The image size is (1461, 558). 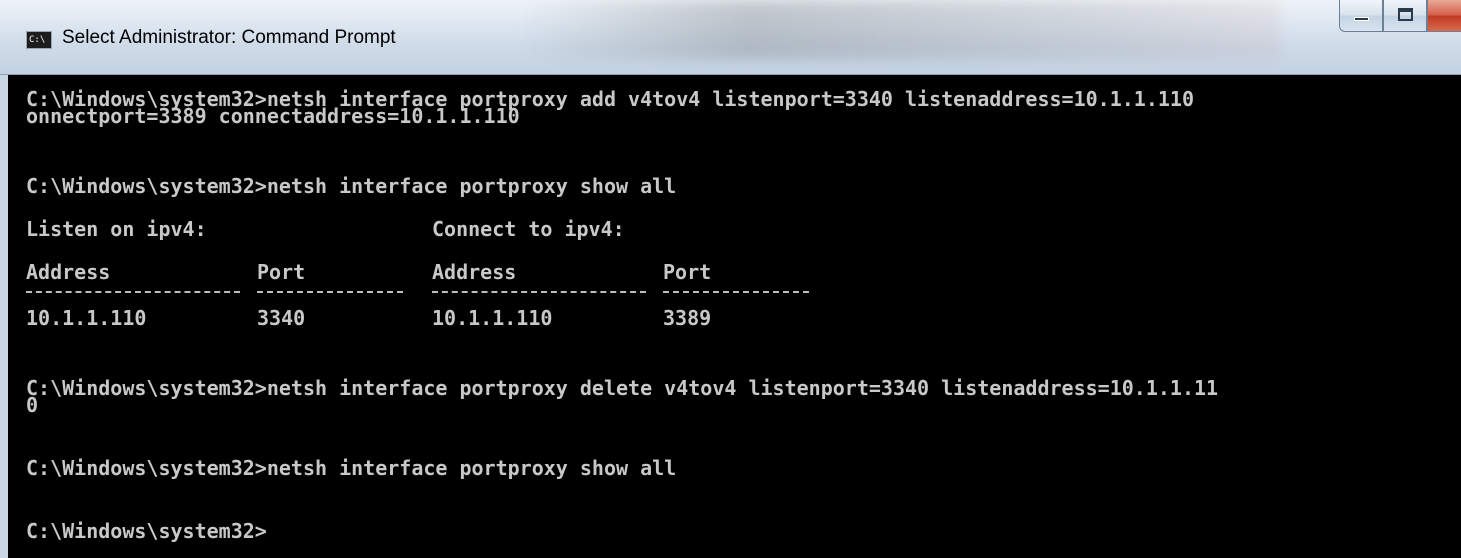 I want to click on title-bar-glass, so click(x=900, y=30).